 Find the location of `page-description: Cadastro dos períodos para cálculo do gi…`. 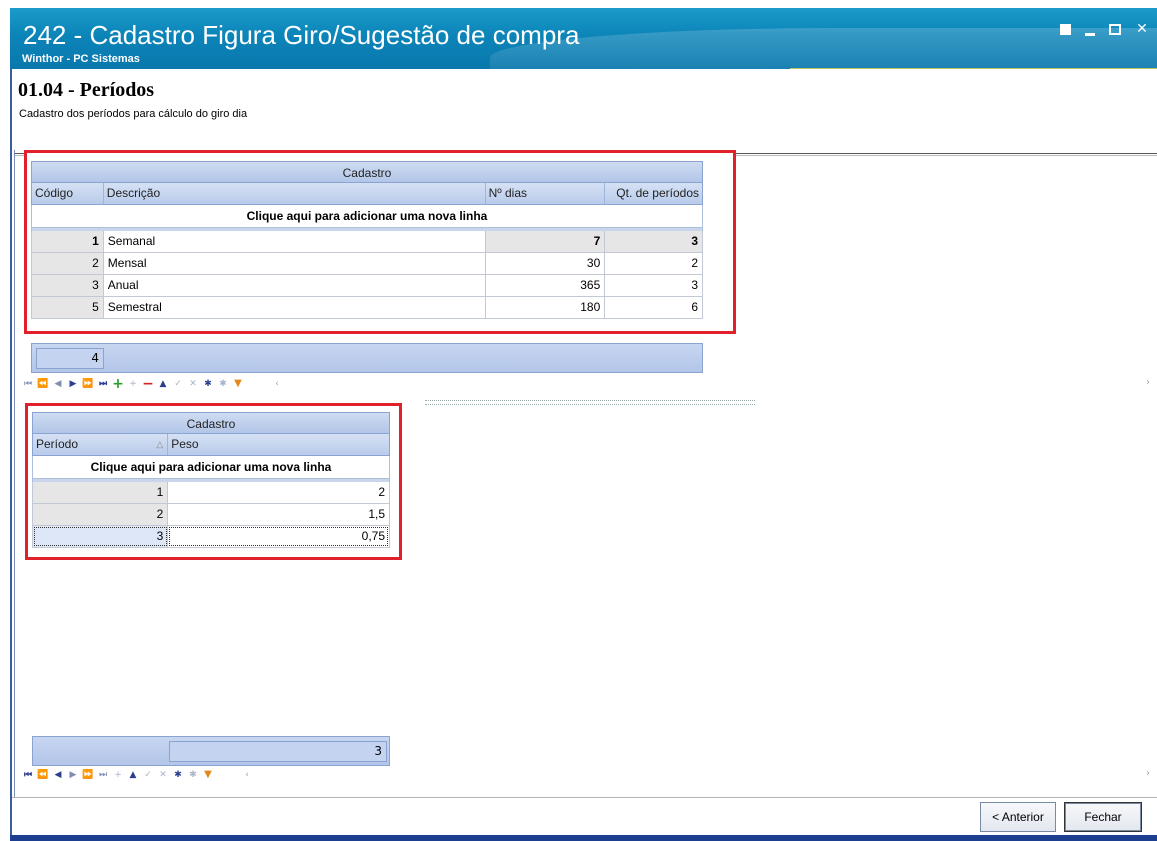

page-description: Cadastro dos períodos para cálculo do gi… is located at coordinates (133, 114).